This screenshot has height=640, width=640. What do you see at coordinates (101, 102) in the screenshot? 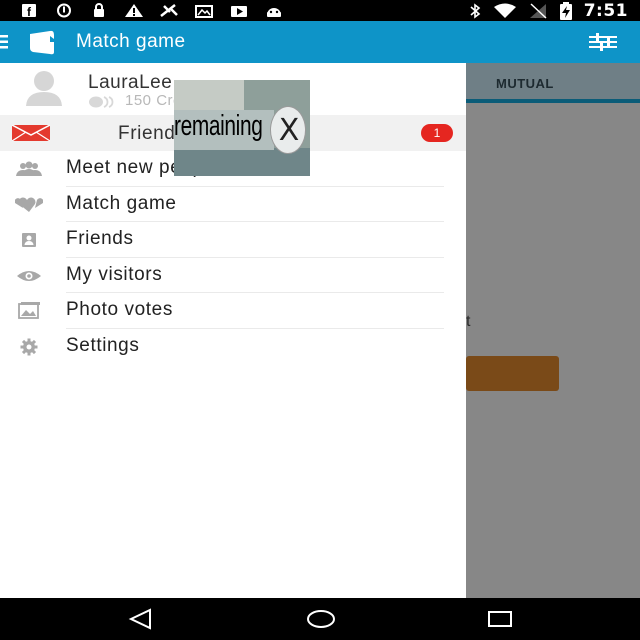
I see `credits-icon` at bounding box center [101, 102].